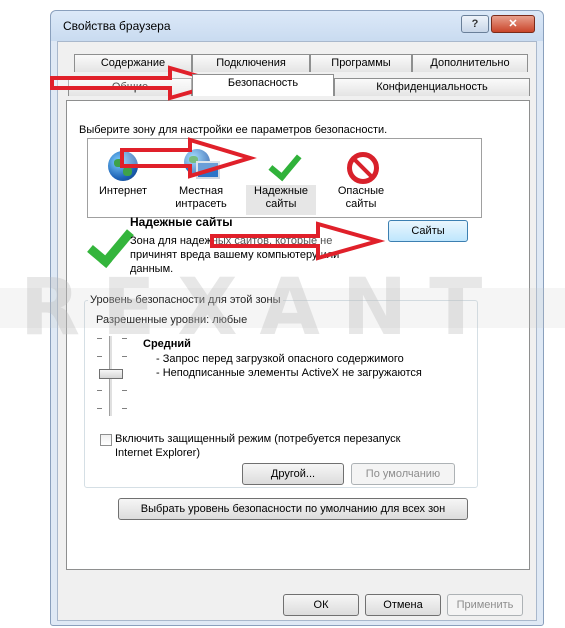 This screenshot has height=628, width=565. I want to click on arrow-to-trusted-zone, so click(188, 158).